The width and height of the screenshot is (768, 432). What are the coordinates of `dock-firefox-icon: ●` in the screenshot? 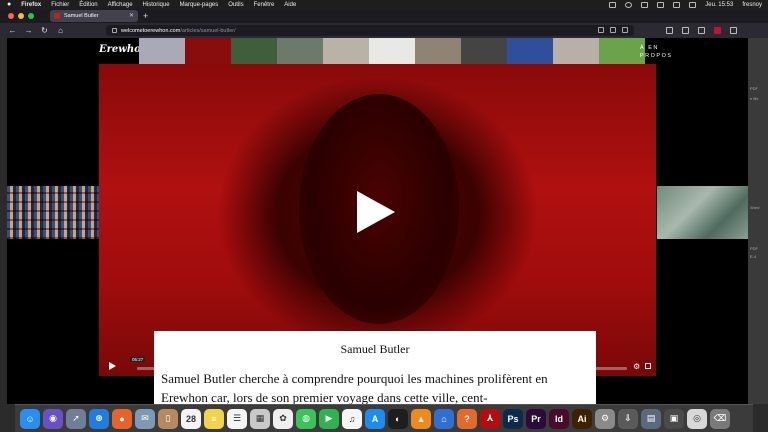 It's located at (122, 418).